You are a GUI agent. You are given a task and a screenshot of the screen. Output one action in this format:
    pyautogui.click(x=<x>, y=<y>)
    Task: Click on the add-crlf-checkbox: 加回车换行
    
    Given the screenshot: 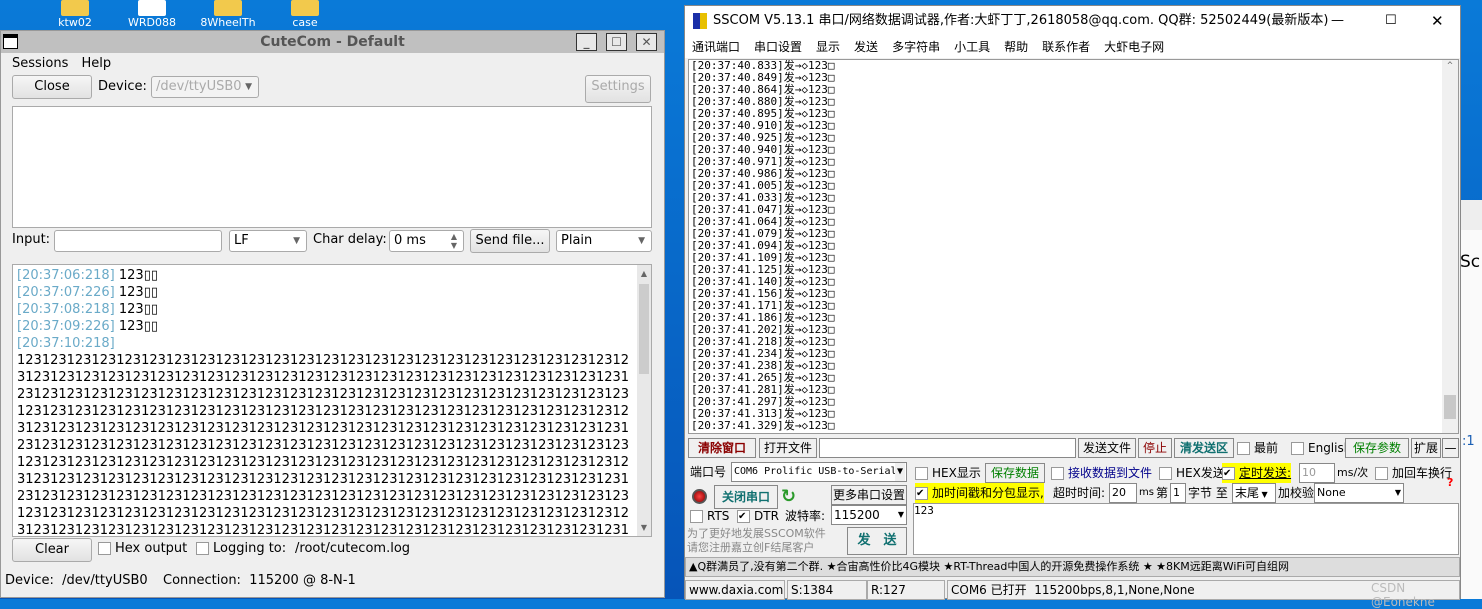 What is the action you would take?
    pyautogui.click(x=1413, y=473)
    